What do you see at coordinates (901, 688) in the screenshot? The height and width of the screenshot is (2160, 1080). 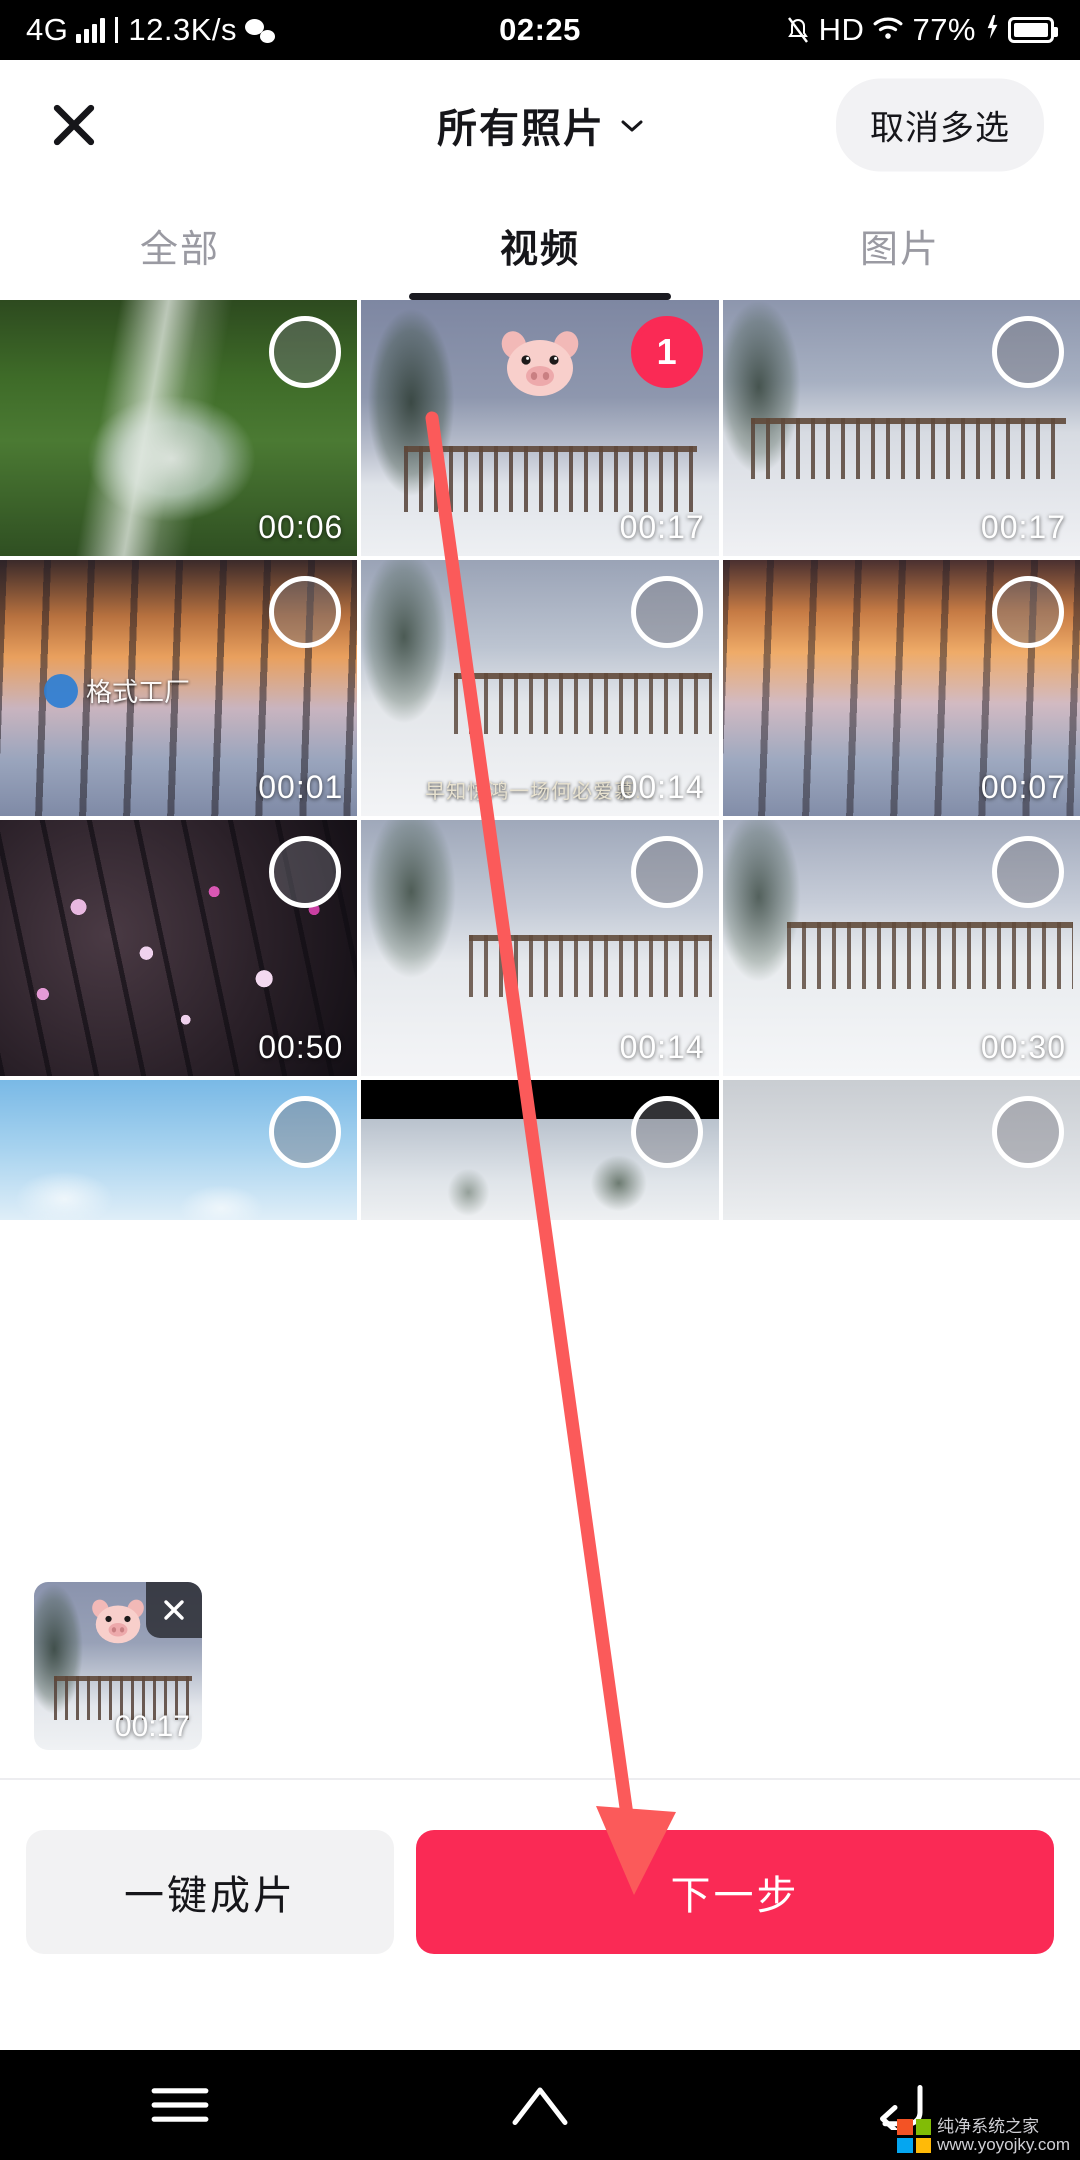 I see `table-row: 00:07` at bounding box center [901, 688].